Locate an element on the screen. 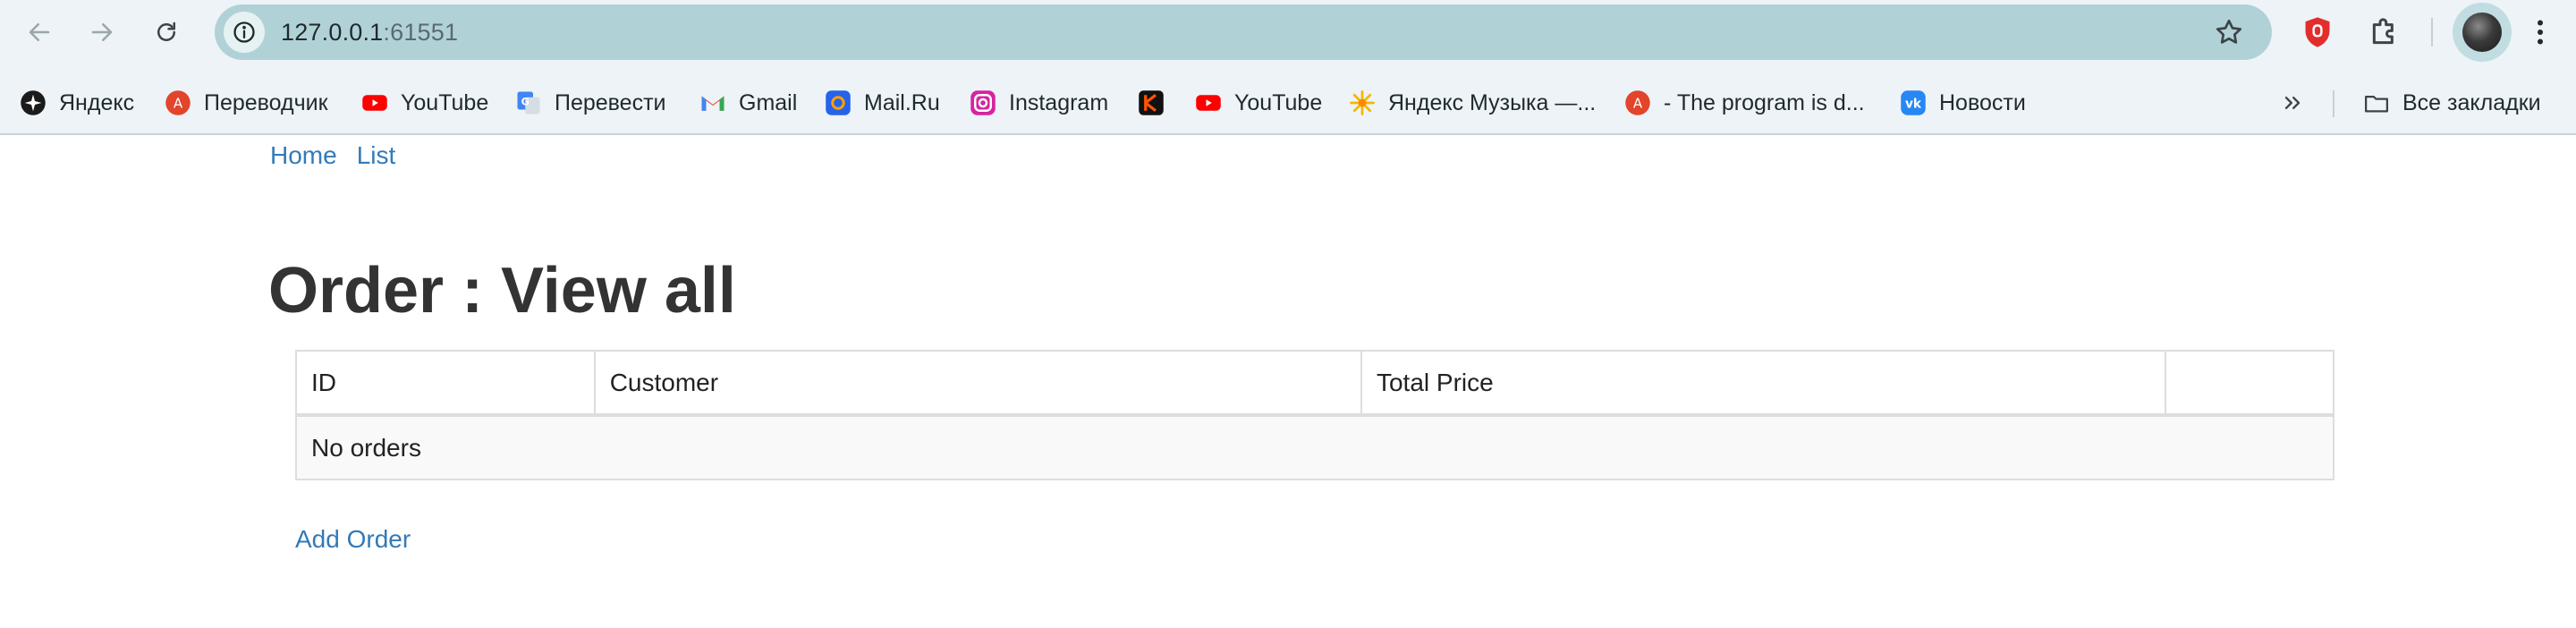 This screenshot has height=628, width=2576. site-info-button is located at coordinates (244, 32).